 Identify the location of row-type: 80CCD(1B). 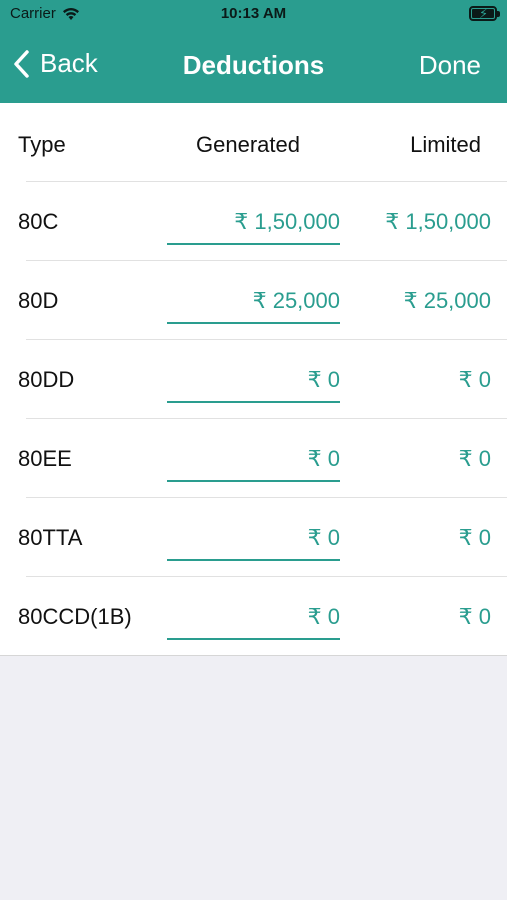
(75, 616).